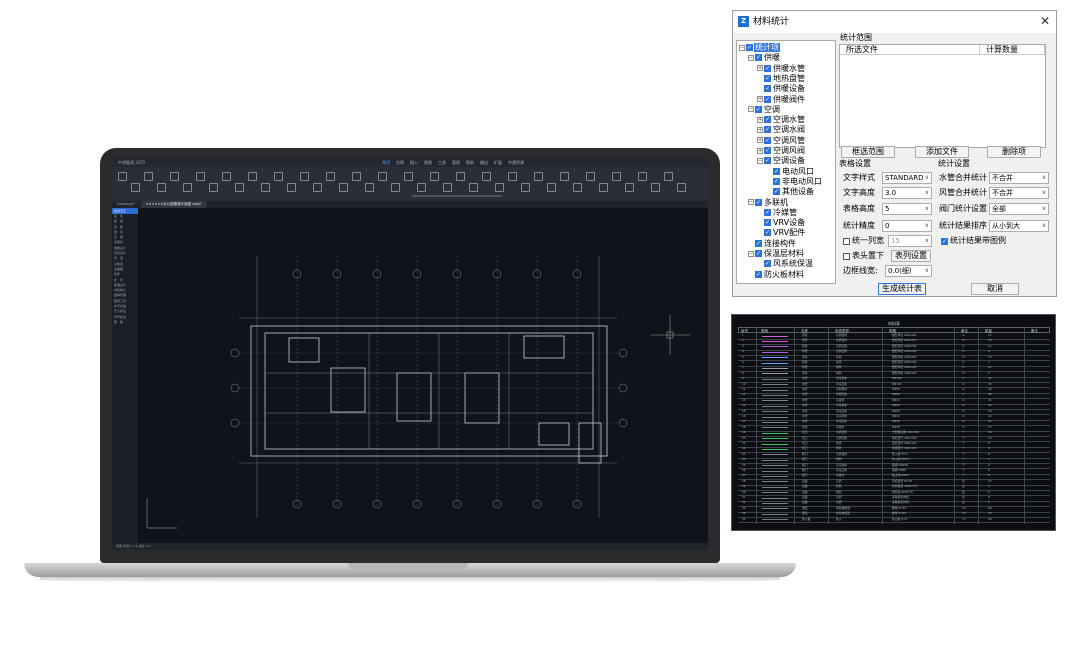  Describe the element at coordinates (911, 256) in the screenshot. I see `column-settings-button: 表列设置` at that location.